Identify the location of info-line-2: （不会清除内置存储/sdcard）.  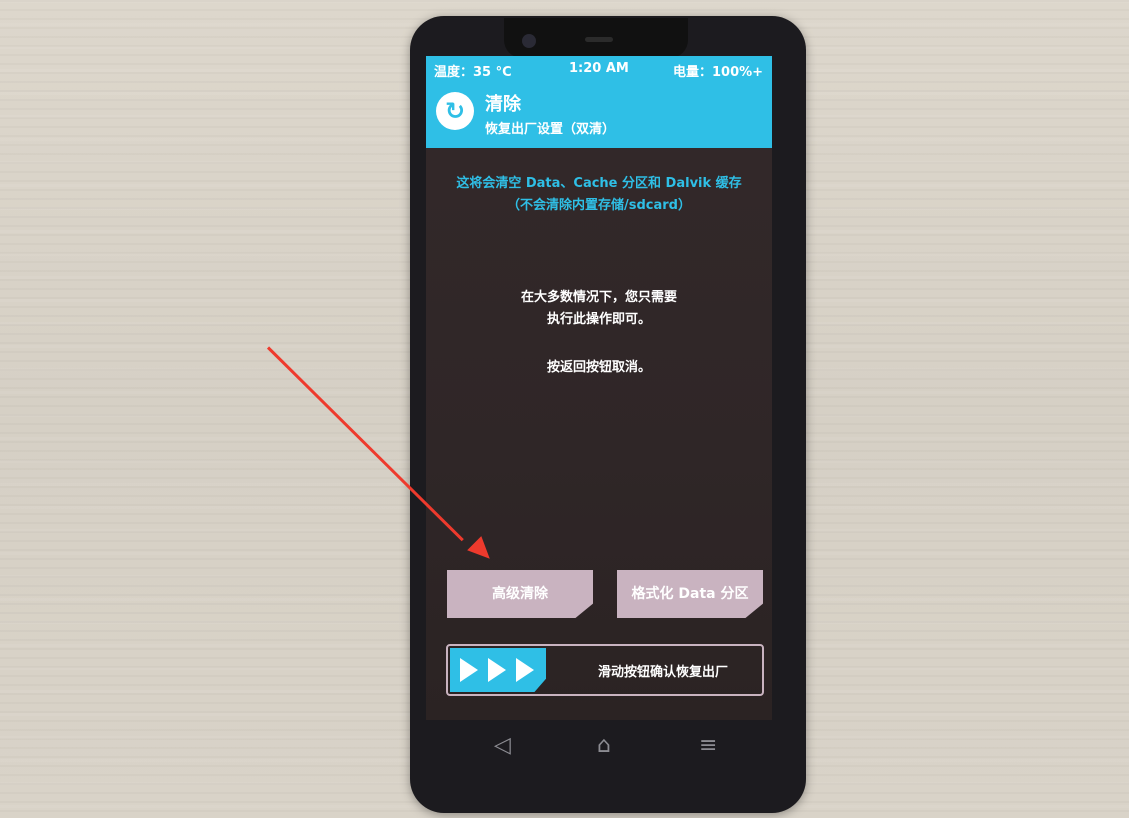
(599, 205).